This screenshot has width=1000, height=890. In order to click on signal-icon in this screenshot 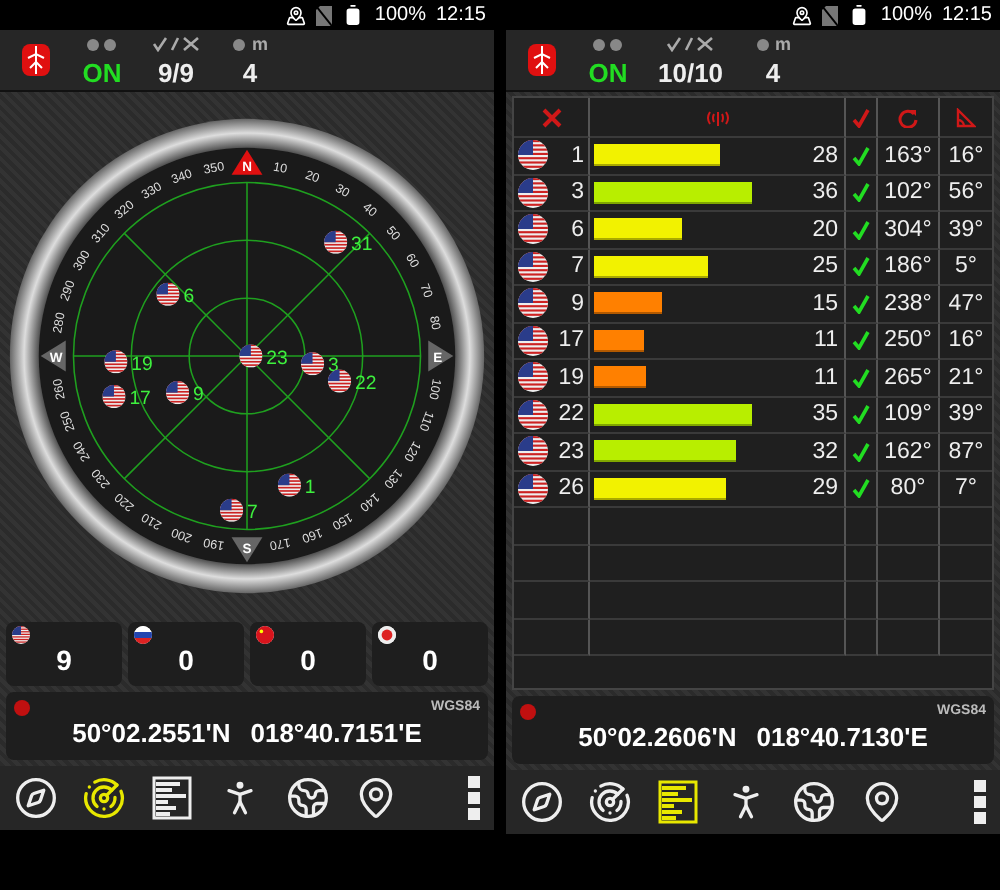, I will do `click(717, 117)`.